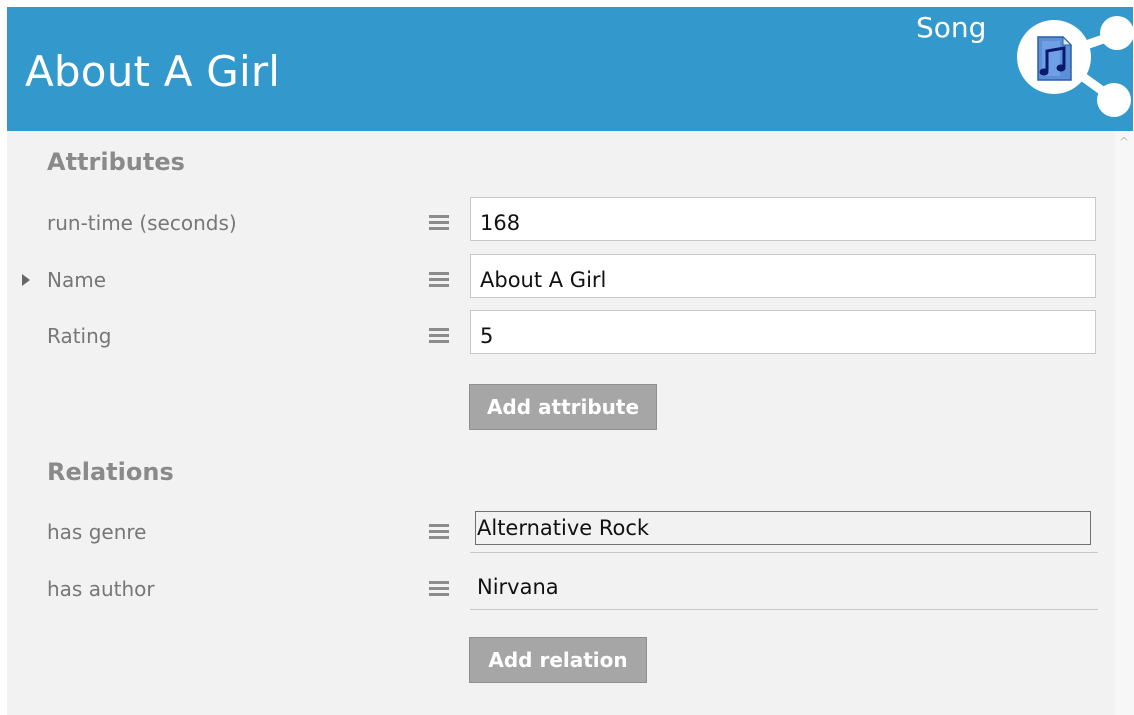 This screenshot has height=715, width=1134. What do you see at coordinates (951, 27) in the screenshot?
I see `entity-type-label: Song` at bounding box center [951, 27].